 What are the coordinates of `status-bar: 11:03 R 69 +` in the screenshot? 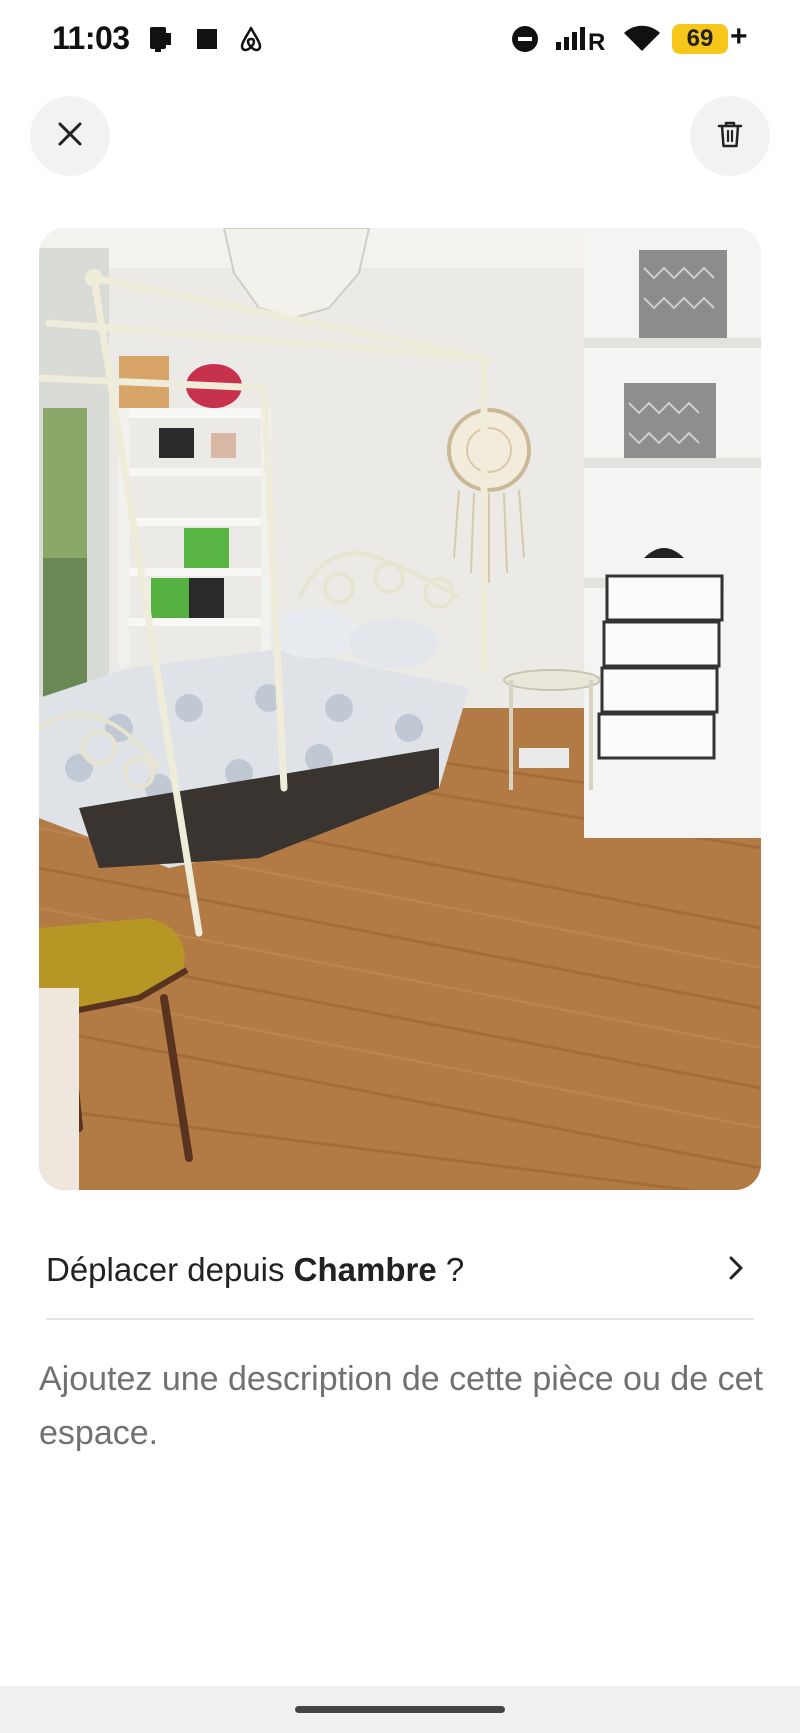 It's located at (400, 40).